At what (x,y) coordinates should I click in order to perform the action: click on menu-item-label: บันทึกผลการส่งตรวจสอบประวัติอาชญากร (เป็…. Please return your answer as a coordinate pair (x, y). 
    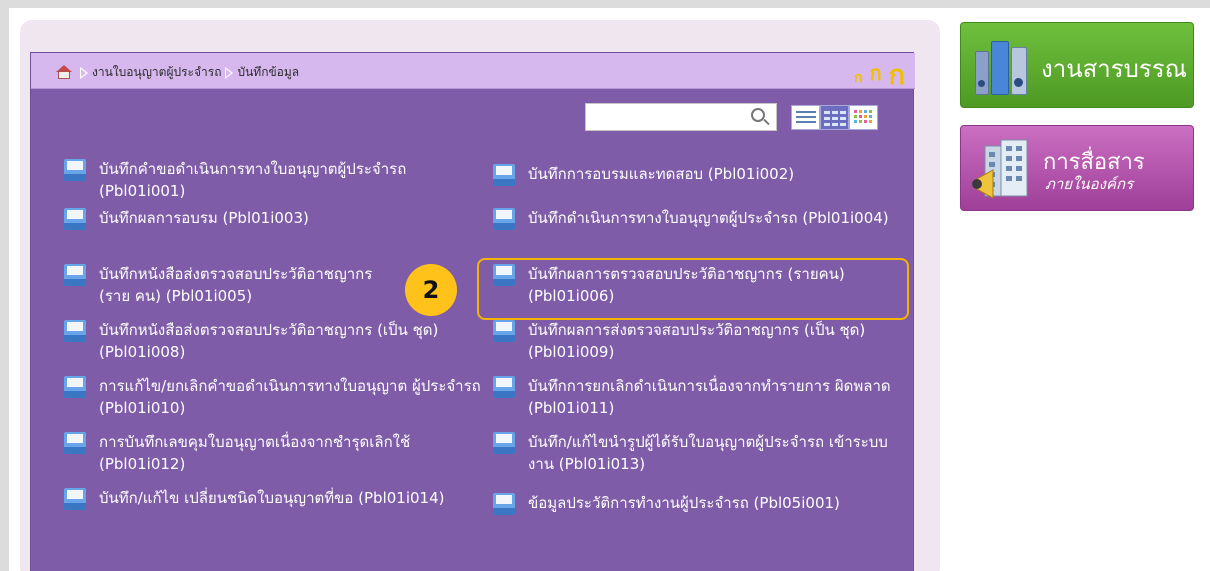
    Looking at the image, I should click on (715, 341).